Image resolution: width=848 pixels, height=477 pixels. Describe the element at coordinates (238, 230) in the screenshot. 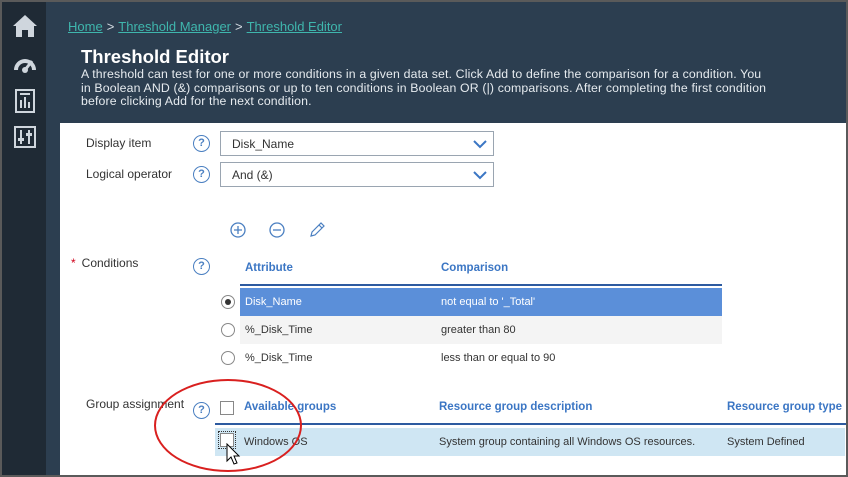

I see `add-circle-icon` at that location.